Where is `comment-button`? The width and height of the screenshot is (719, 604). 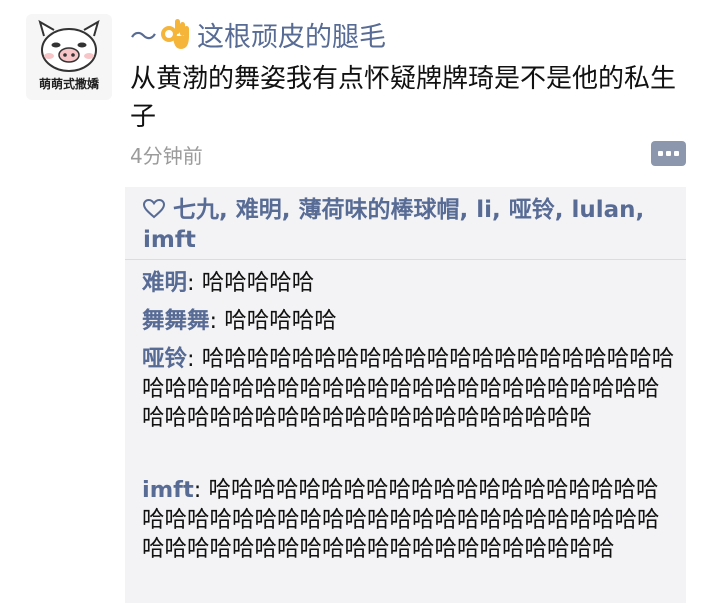 comment-button is located at coordinates (668, 153).